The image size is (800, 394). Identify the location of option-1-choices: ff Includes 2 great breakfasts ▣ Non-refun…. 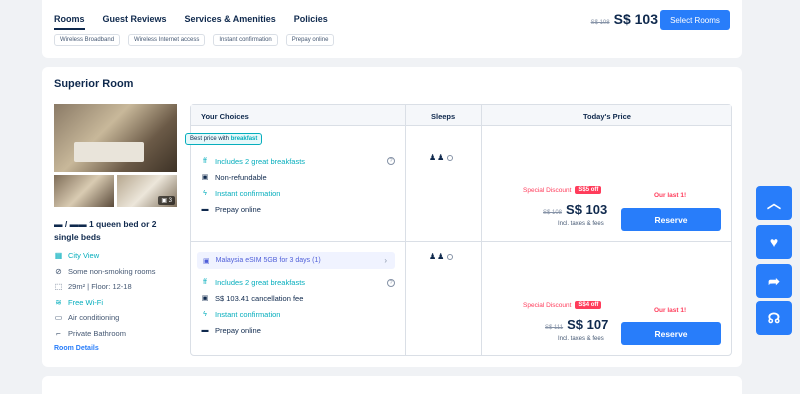
(253, 185).